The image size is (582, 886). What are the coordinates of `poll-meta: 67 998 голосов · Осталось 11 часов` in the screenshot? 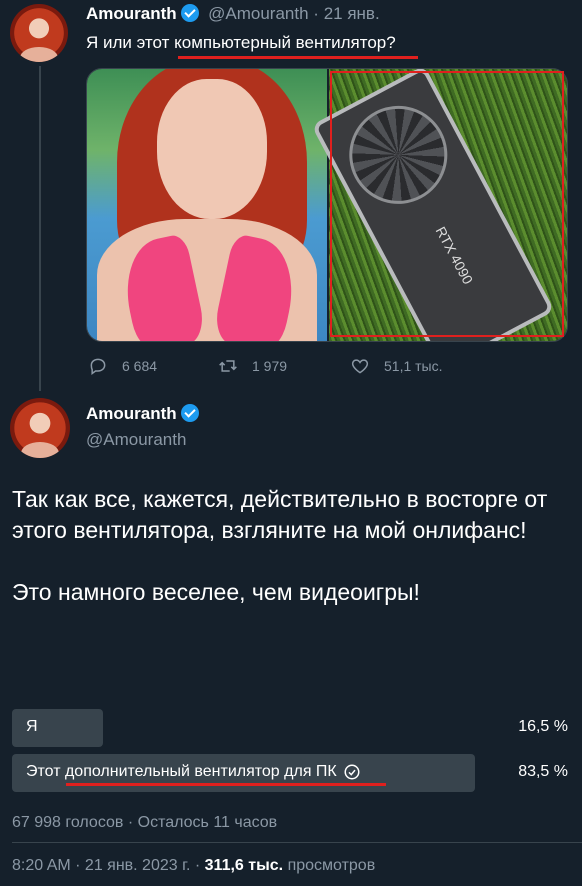 It's located at (145, 822).